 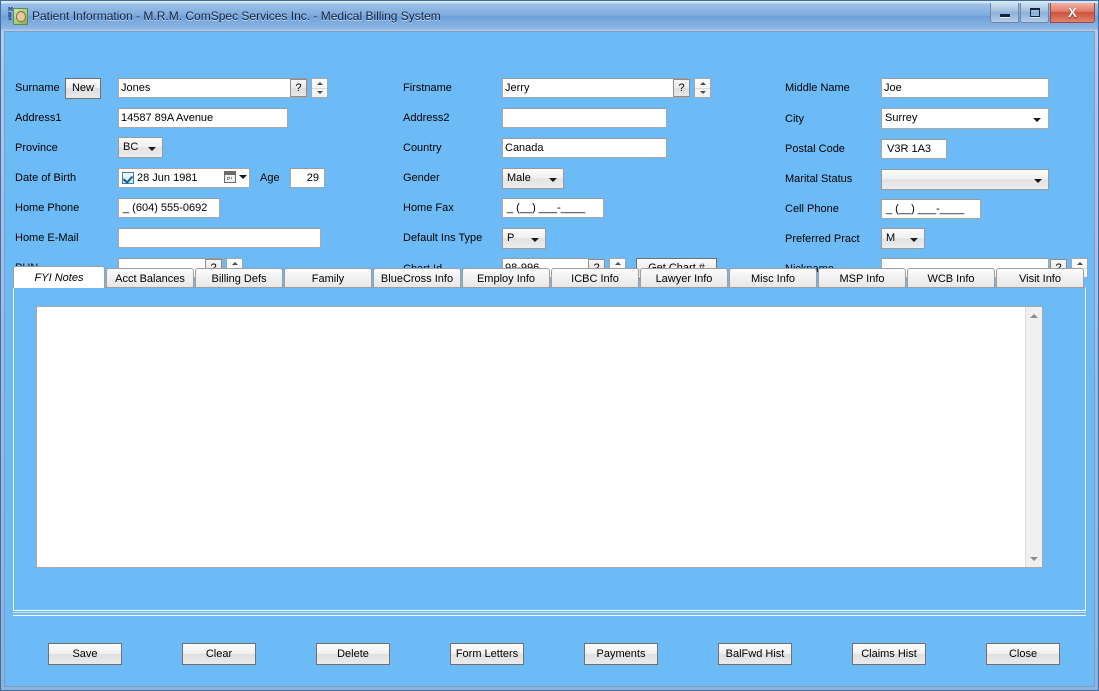 I want to click on balfwd-hist-button: BalFwd Hist, so click(x=755, y=654).